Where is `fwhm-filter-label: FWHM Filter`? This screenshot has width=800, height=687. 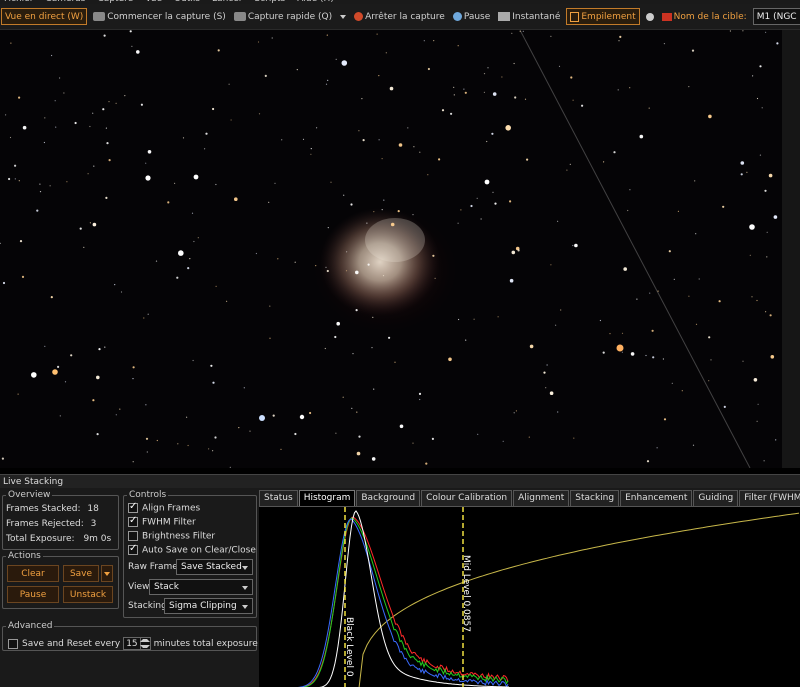 fwhm-filter-label: FWHM Filter is located at coordinates (169, 522).